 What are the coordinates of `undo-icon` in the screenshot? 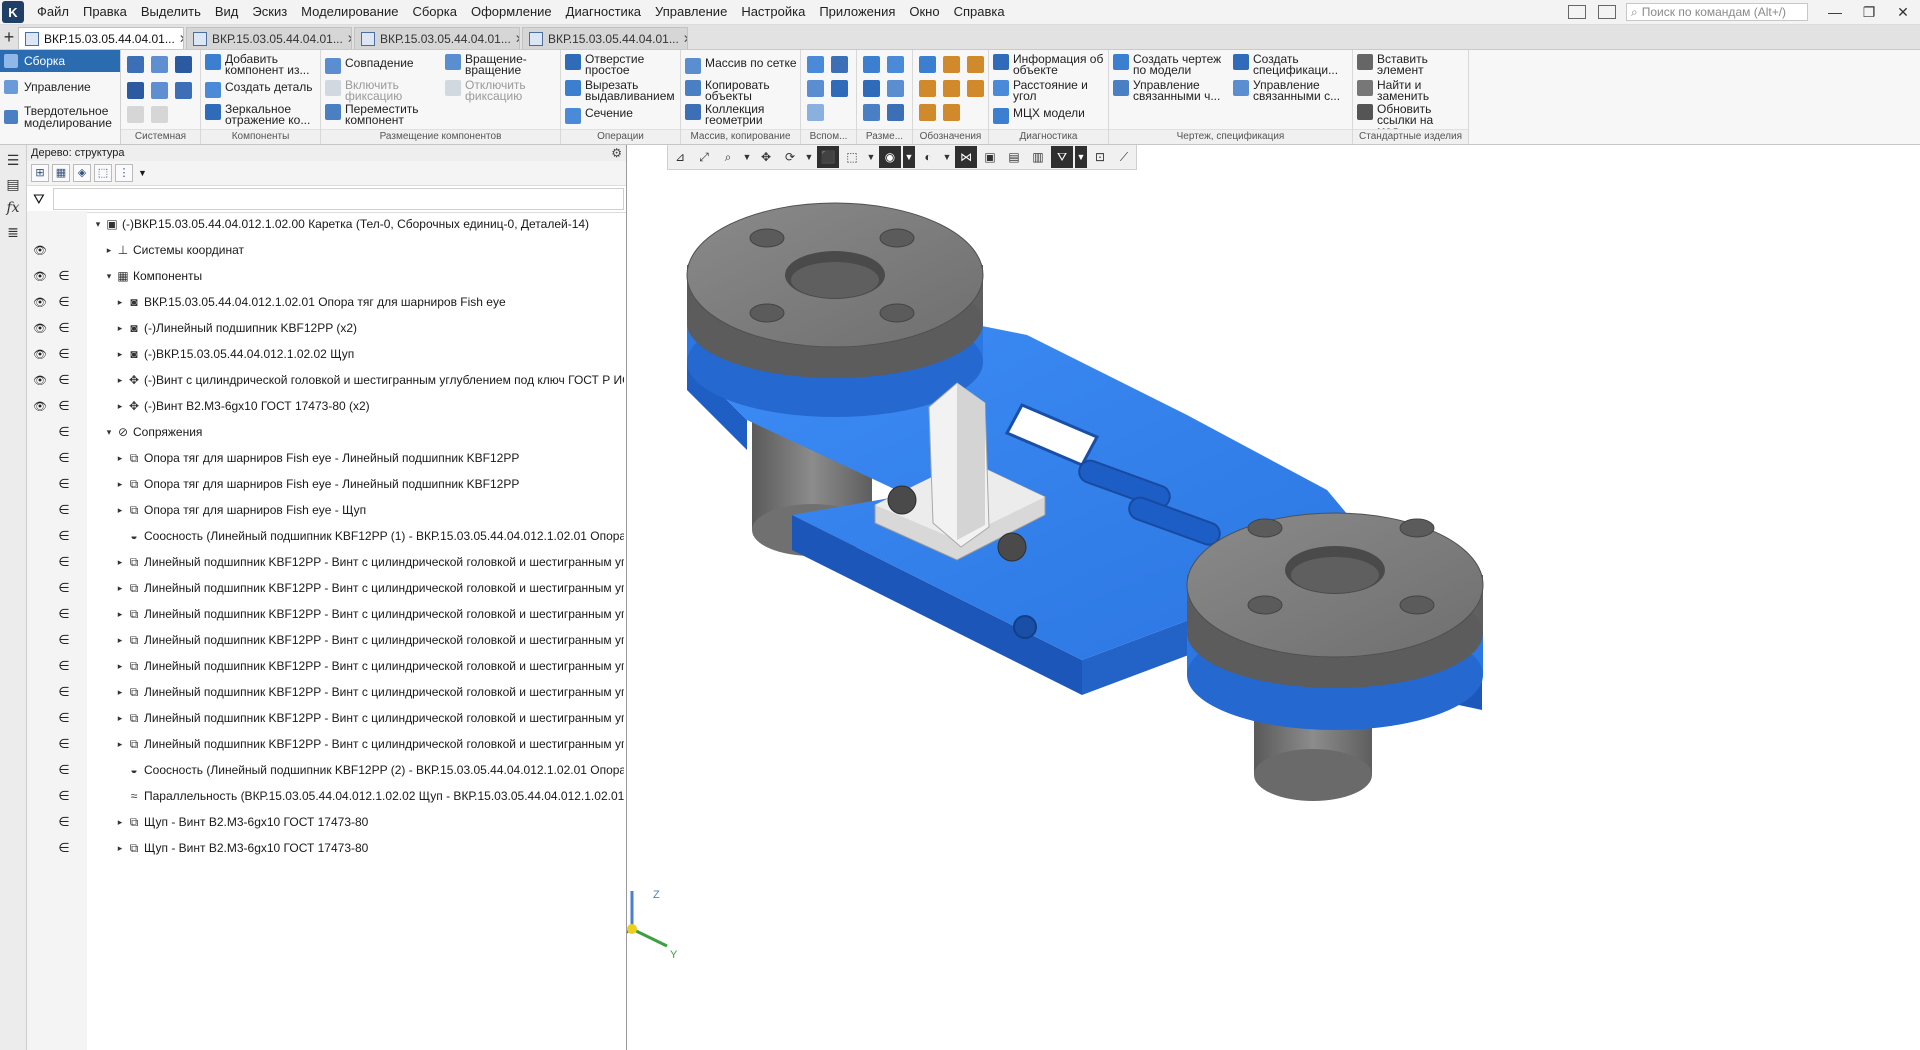 It's located at (135, 114).